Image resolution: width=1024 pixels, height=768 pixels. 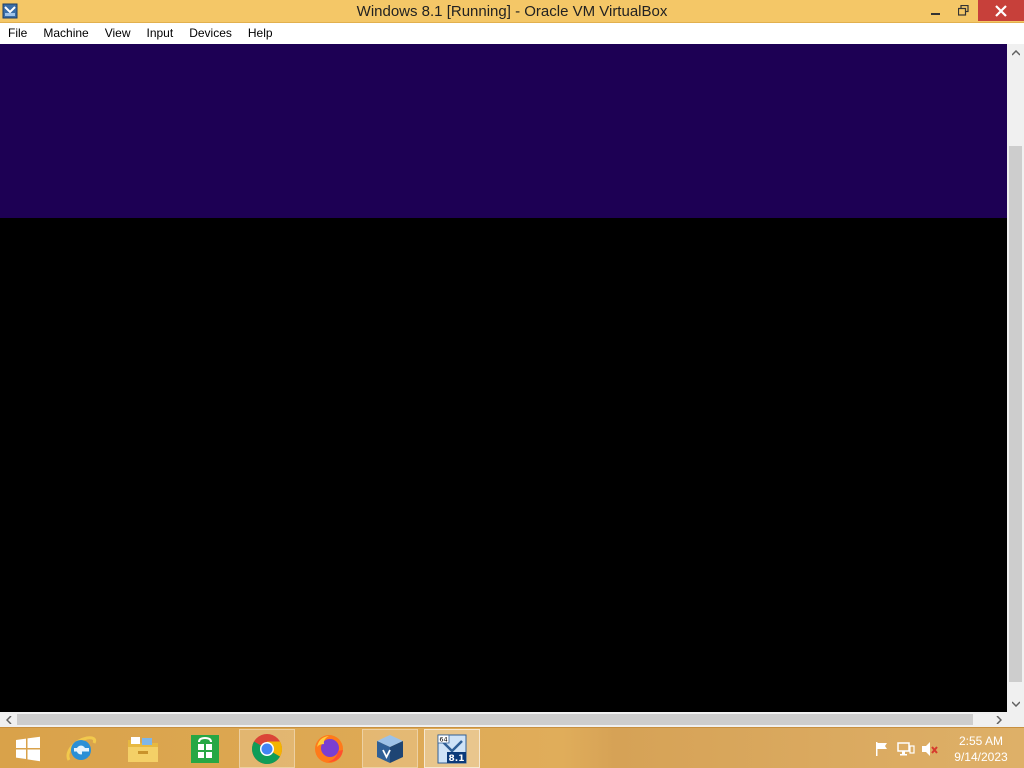 What do you see at coordinates (981, 757) in the screenshot?
I see `clock-date: 9/14/2023` at bounding box center [981, 757].